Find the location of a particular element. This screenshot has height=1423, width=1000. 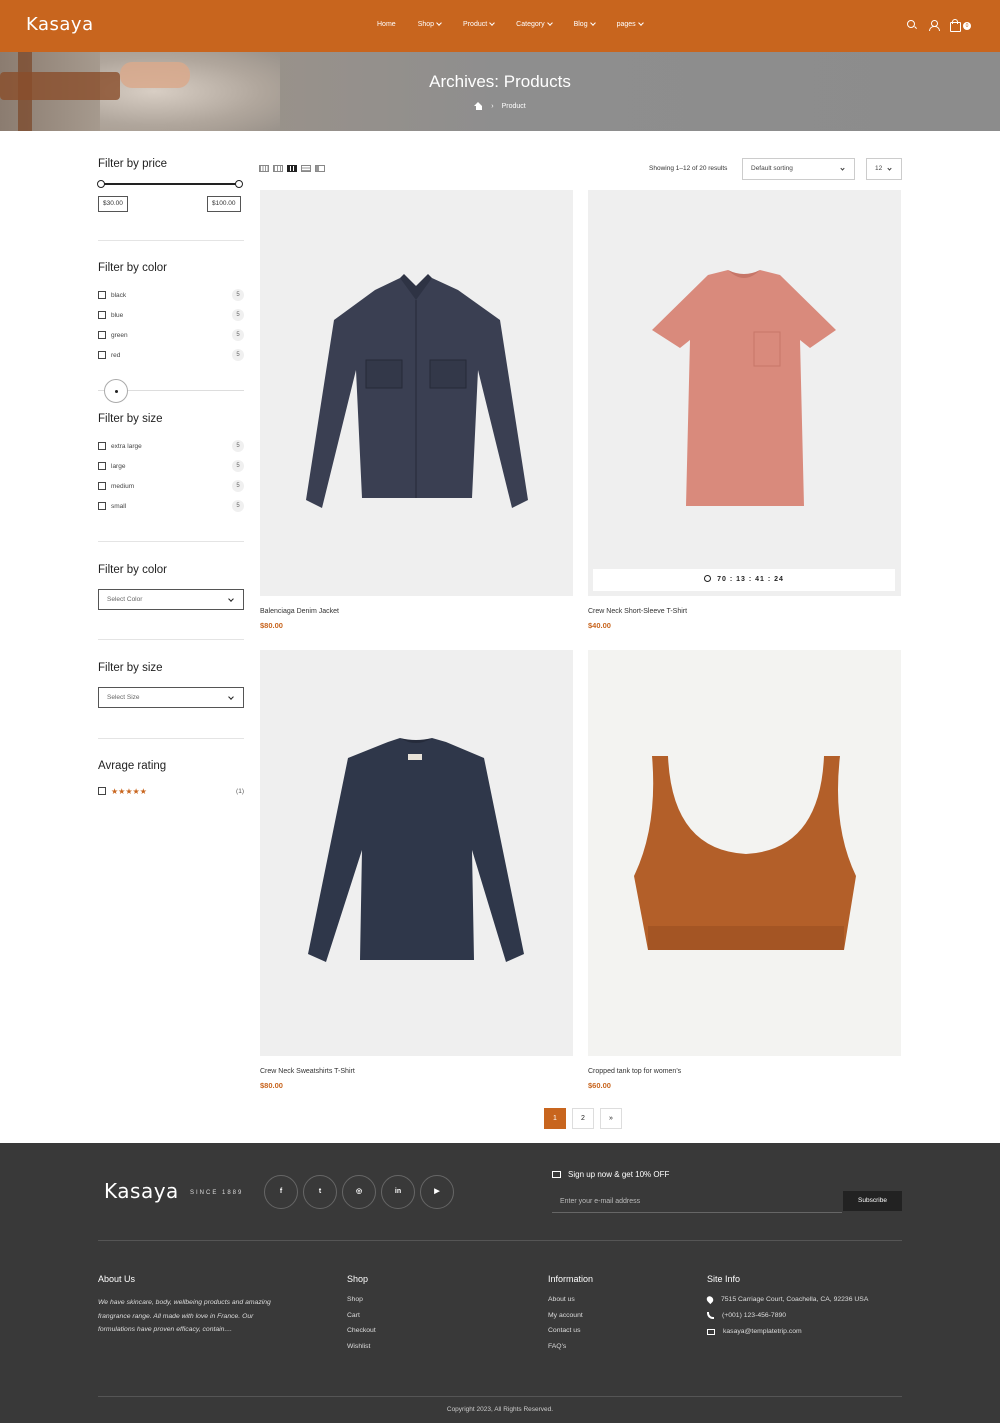

price-max-handle is located at coordinates (239, 184).